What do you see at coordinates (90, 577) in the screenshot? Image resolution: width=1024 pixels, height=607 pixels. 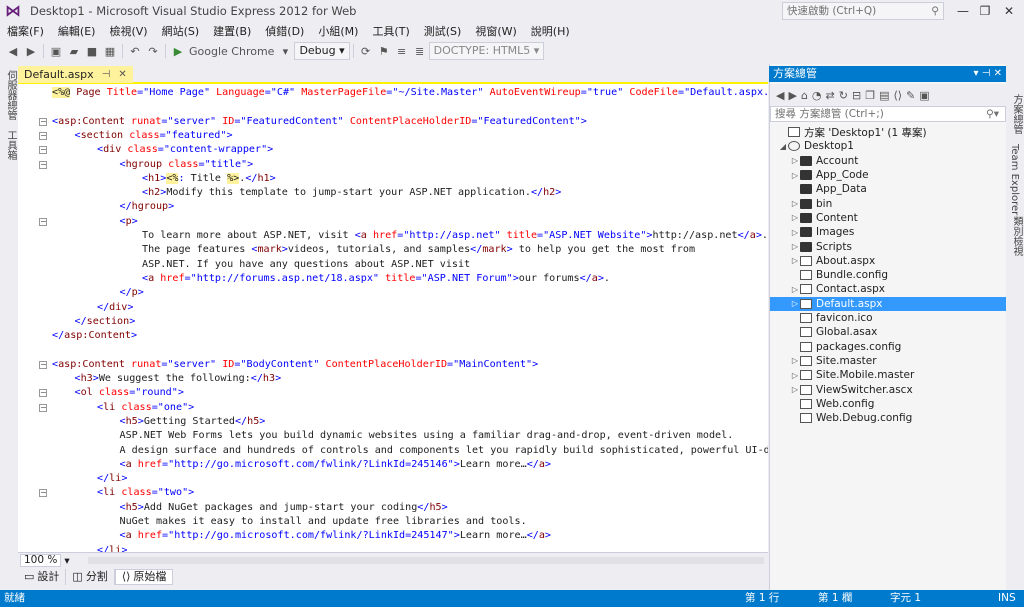 I see `view-tab-split: ◫ 分割` at bounding box center [90, 577].